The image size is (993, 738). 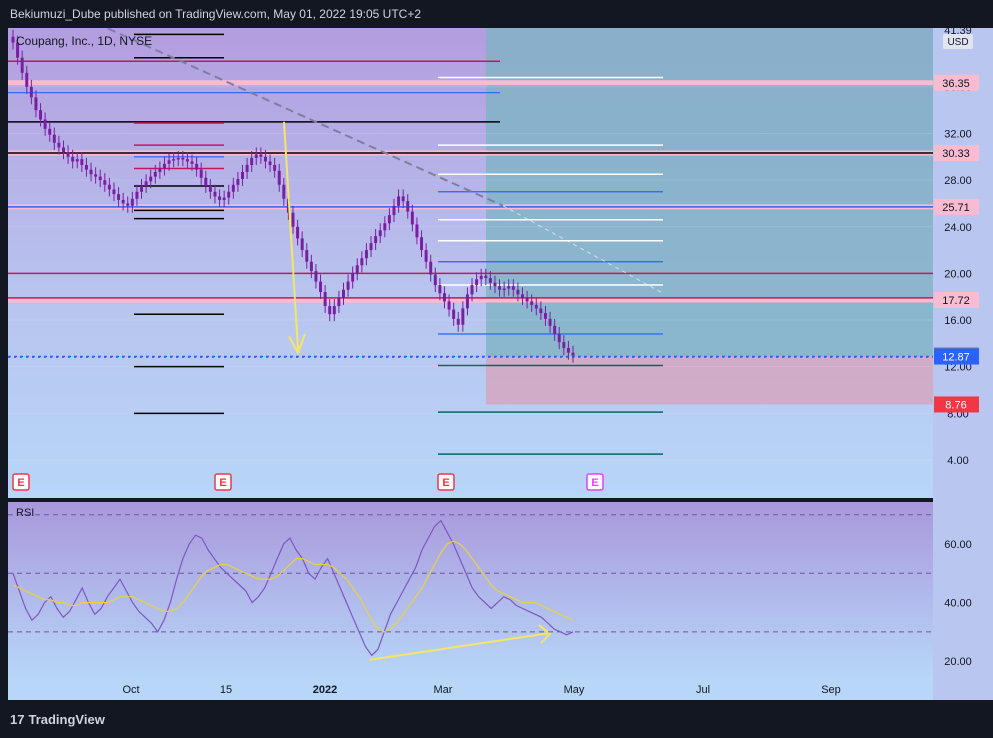 I want to click on tradingview-logo-text: TradingView, so click(x=66, y=719).